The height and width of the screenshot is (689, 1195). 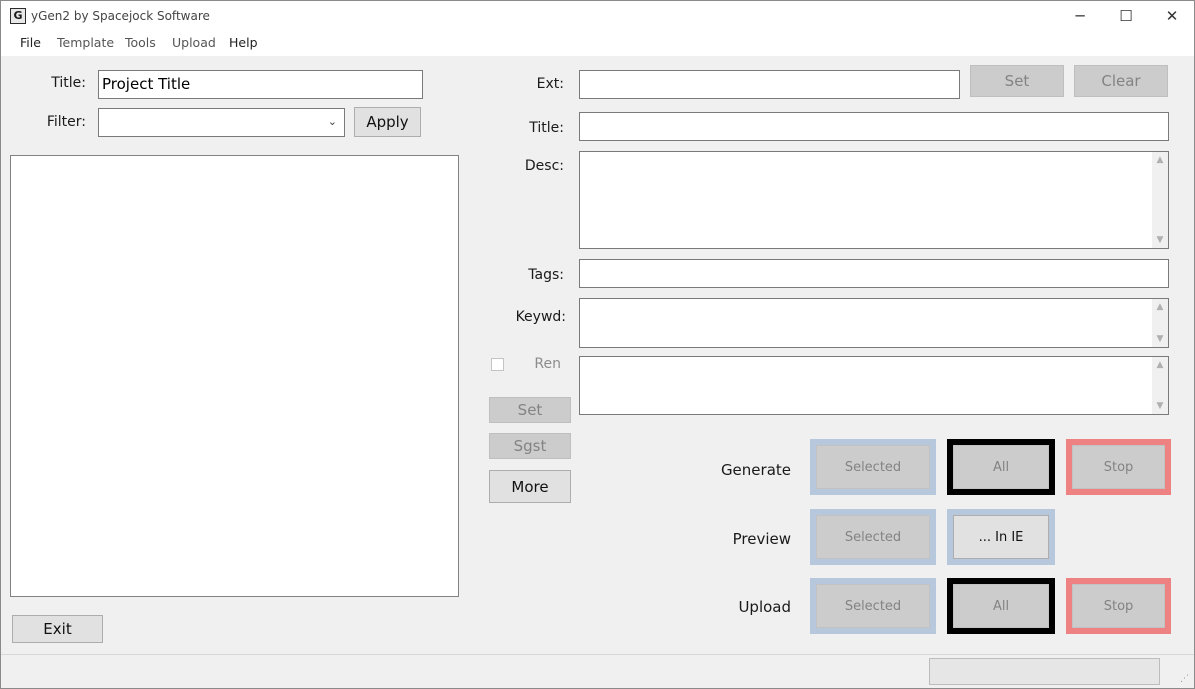 What do you see at coordinates (1126, 16) in the screenshot?
I see `maximize-button: ☐` at bounding box center [1126, 16].